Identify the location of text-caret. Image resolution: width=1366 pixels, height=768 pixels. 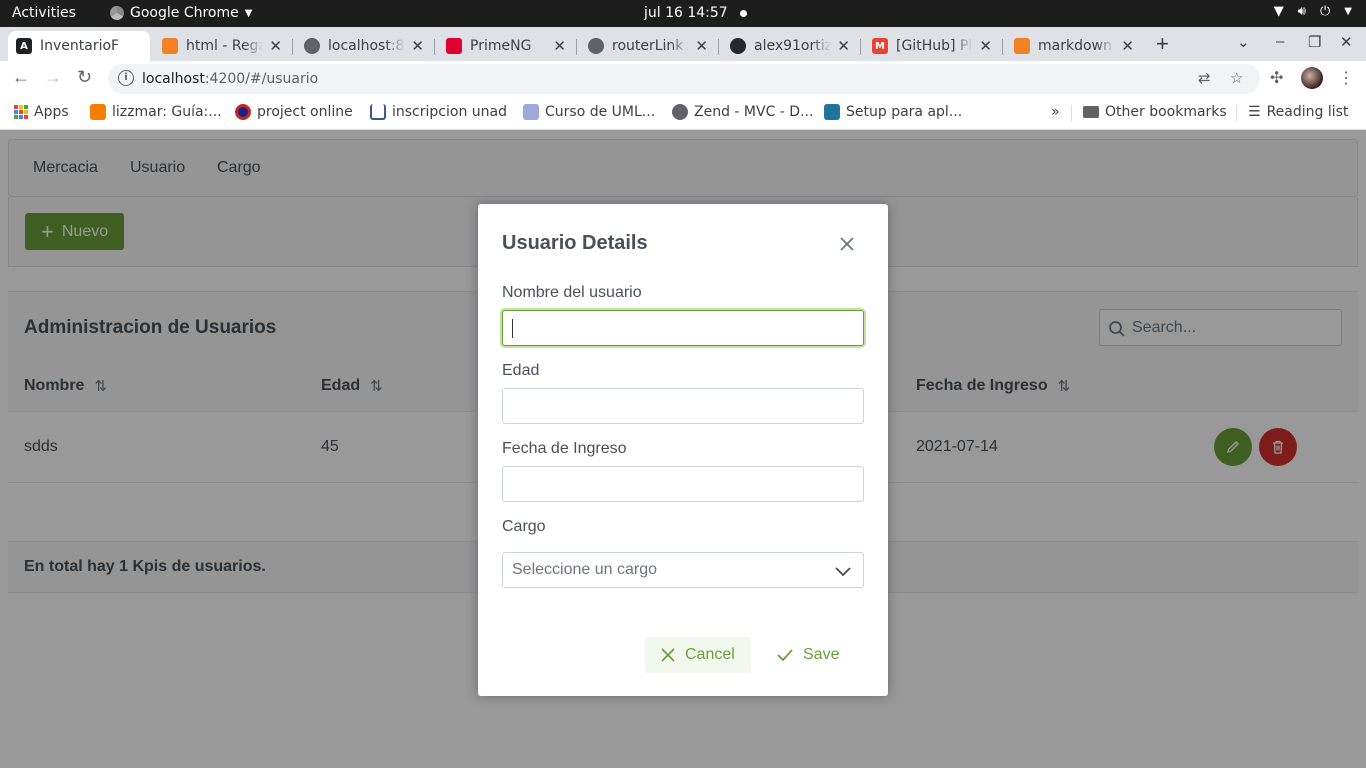
(512, 328).